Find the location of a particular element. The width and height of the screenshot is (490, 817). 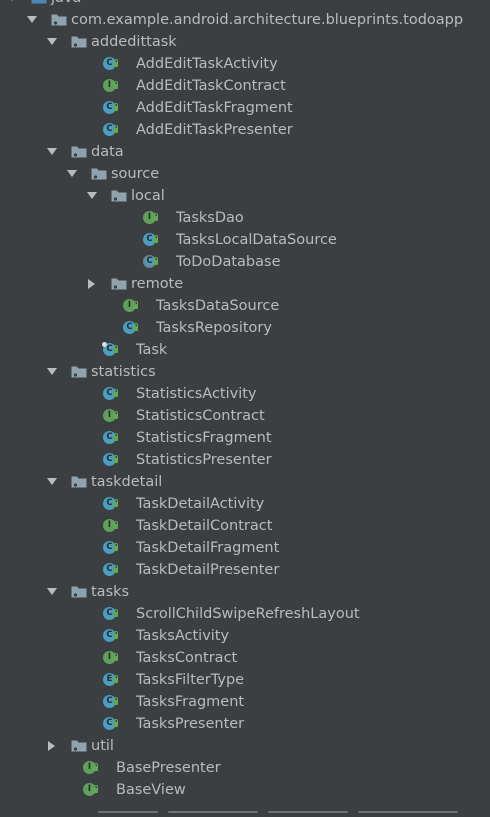

tree-item-addedittaskfragment: C AddEditTaskFragment is located at coordinates (245, 108).